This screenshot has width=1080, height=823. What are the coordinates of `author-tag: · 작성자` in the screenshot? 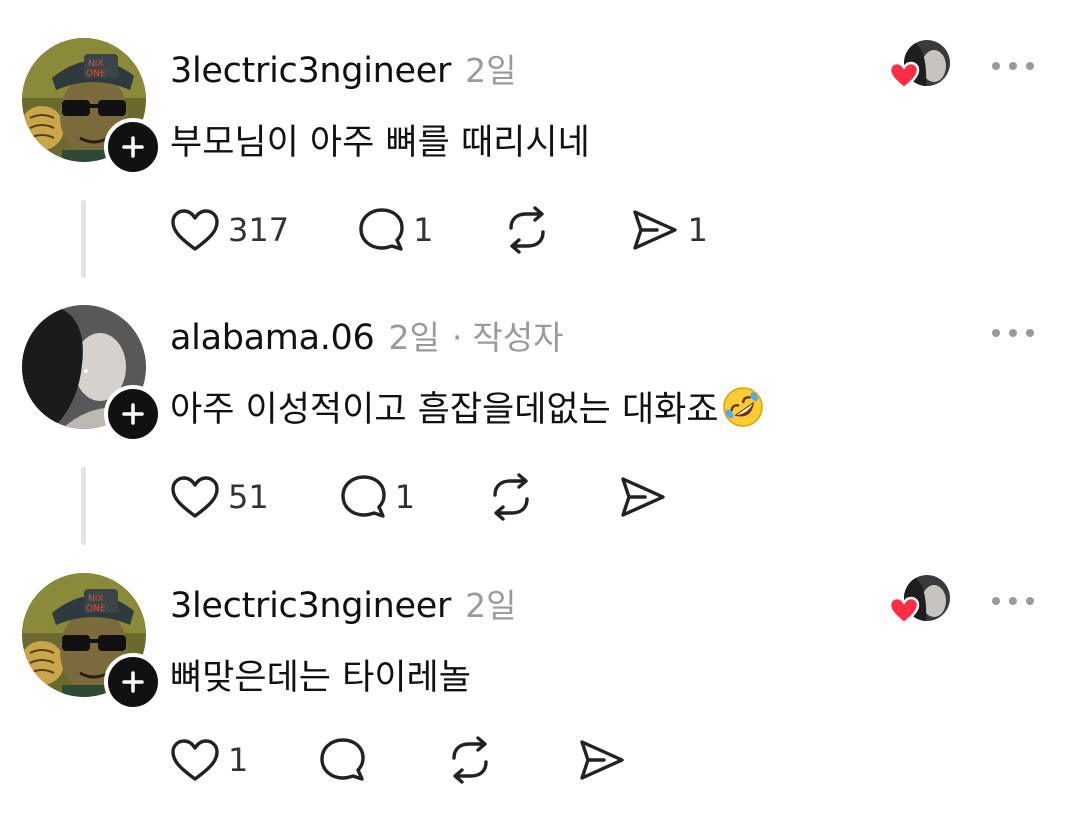 It's located at (508, 335).